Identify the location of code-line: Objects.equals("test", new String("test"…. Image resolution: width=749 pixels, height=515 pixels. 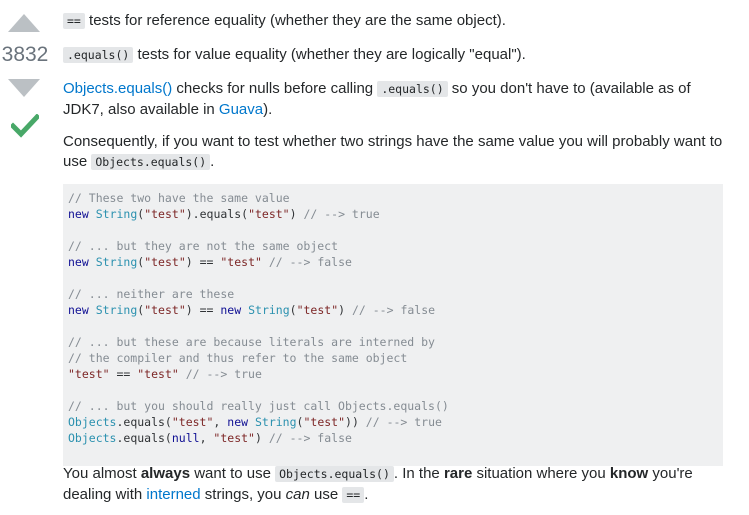
(255, 422).